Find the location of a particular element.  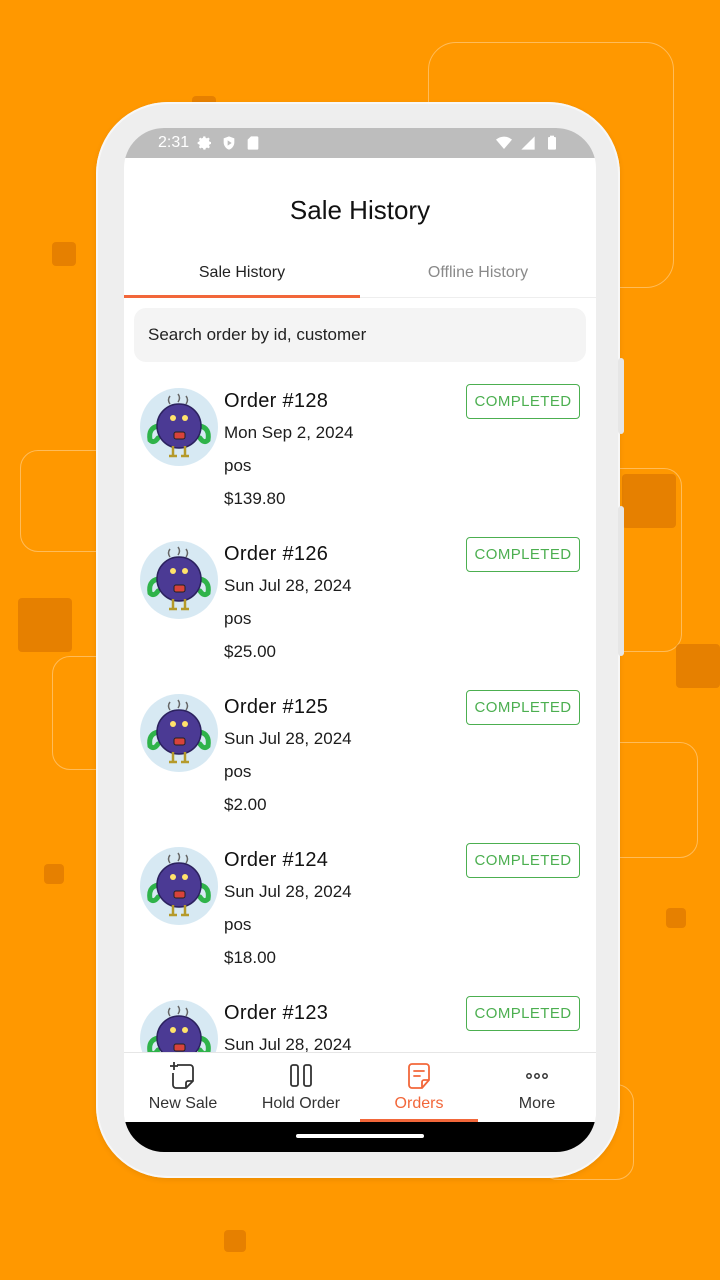

nav-orders: Orders is located at coordinates (419, 1087).